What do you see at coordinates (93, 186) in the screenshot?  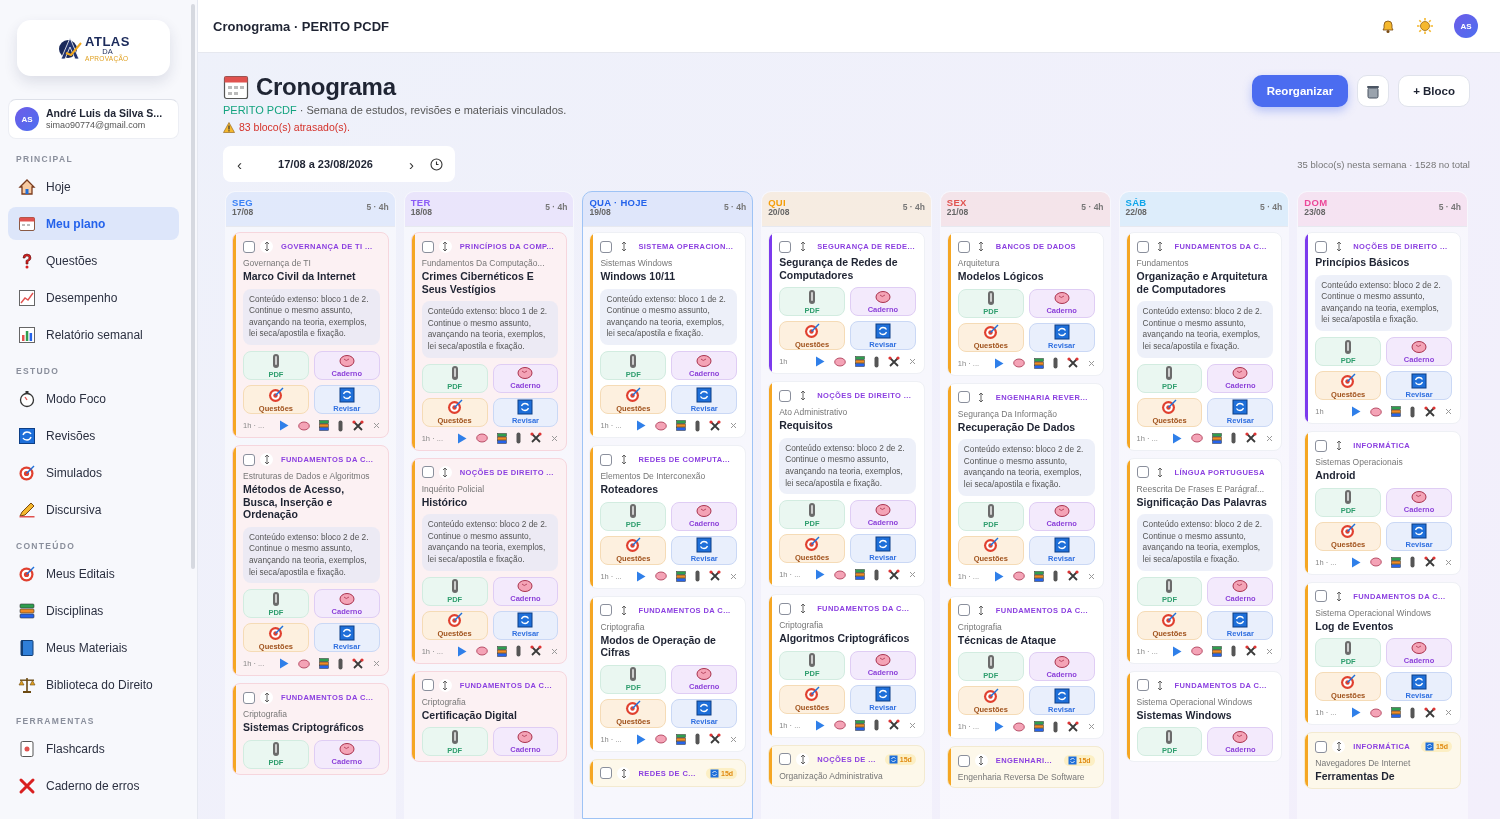 I see `nav-item: Hoje` at bounding box center [93, 186].